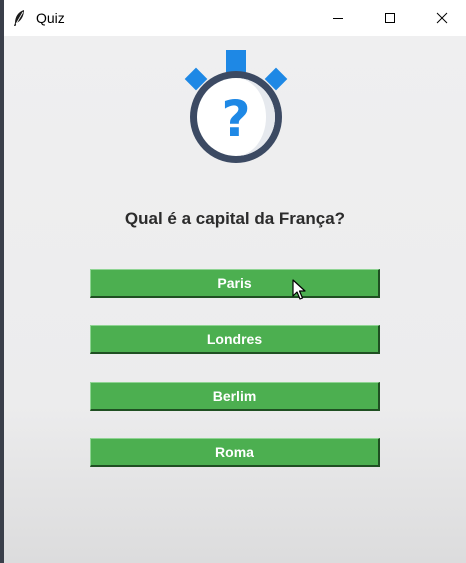 The width and height of the screenshot is (466, 563). I want to click on stopwatch-question-icon: ?, so click(236, 106).